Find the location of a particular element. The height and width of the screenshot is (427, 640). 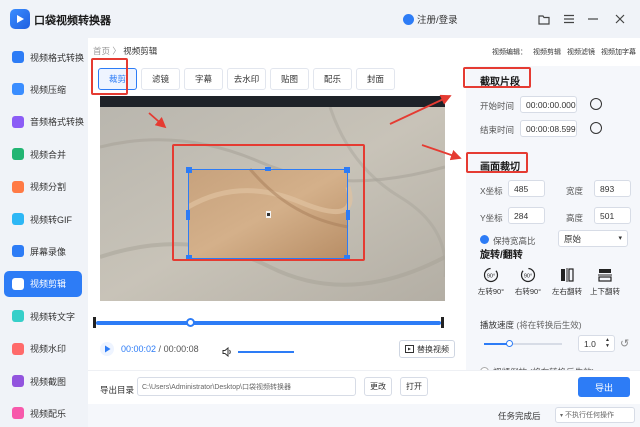

output-dir-label: 导出目录 is located at coordinates (117, 390).